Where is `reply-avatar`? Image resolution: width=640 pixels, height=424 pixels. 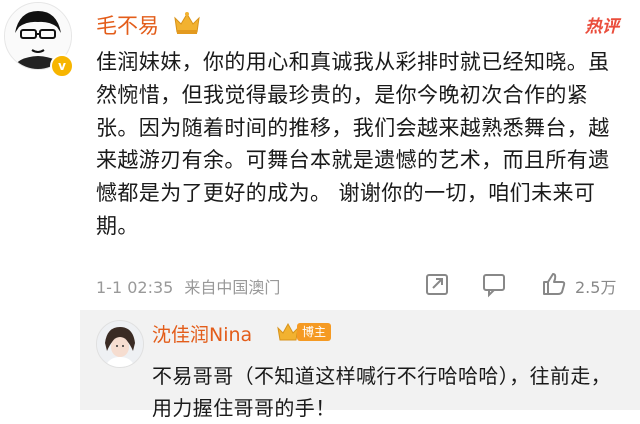
reply-avatar is located at coordinates (120, 344).